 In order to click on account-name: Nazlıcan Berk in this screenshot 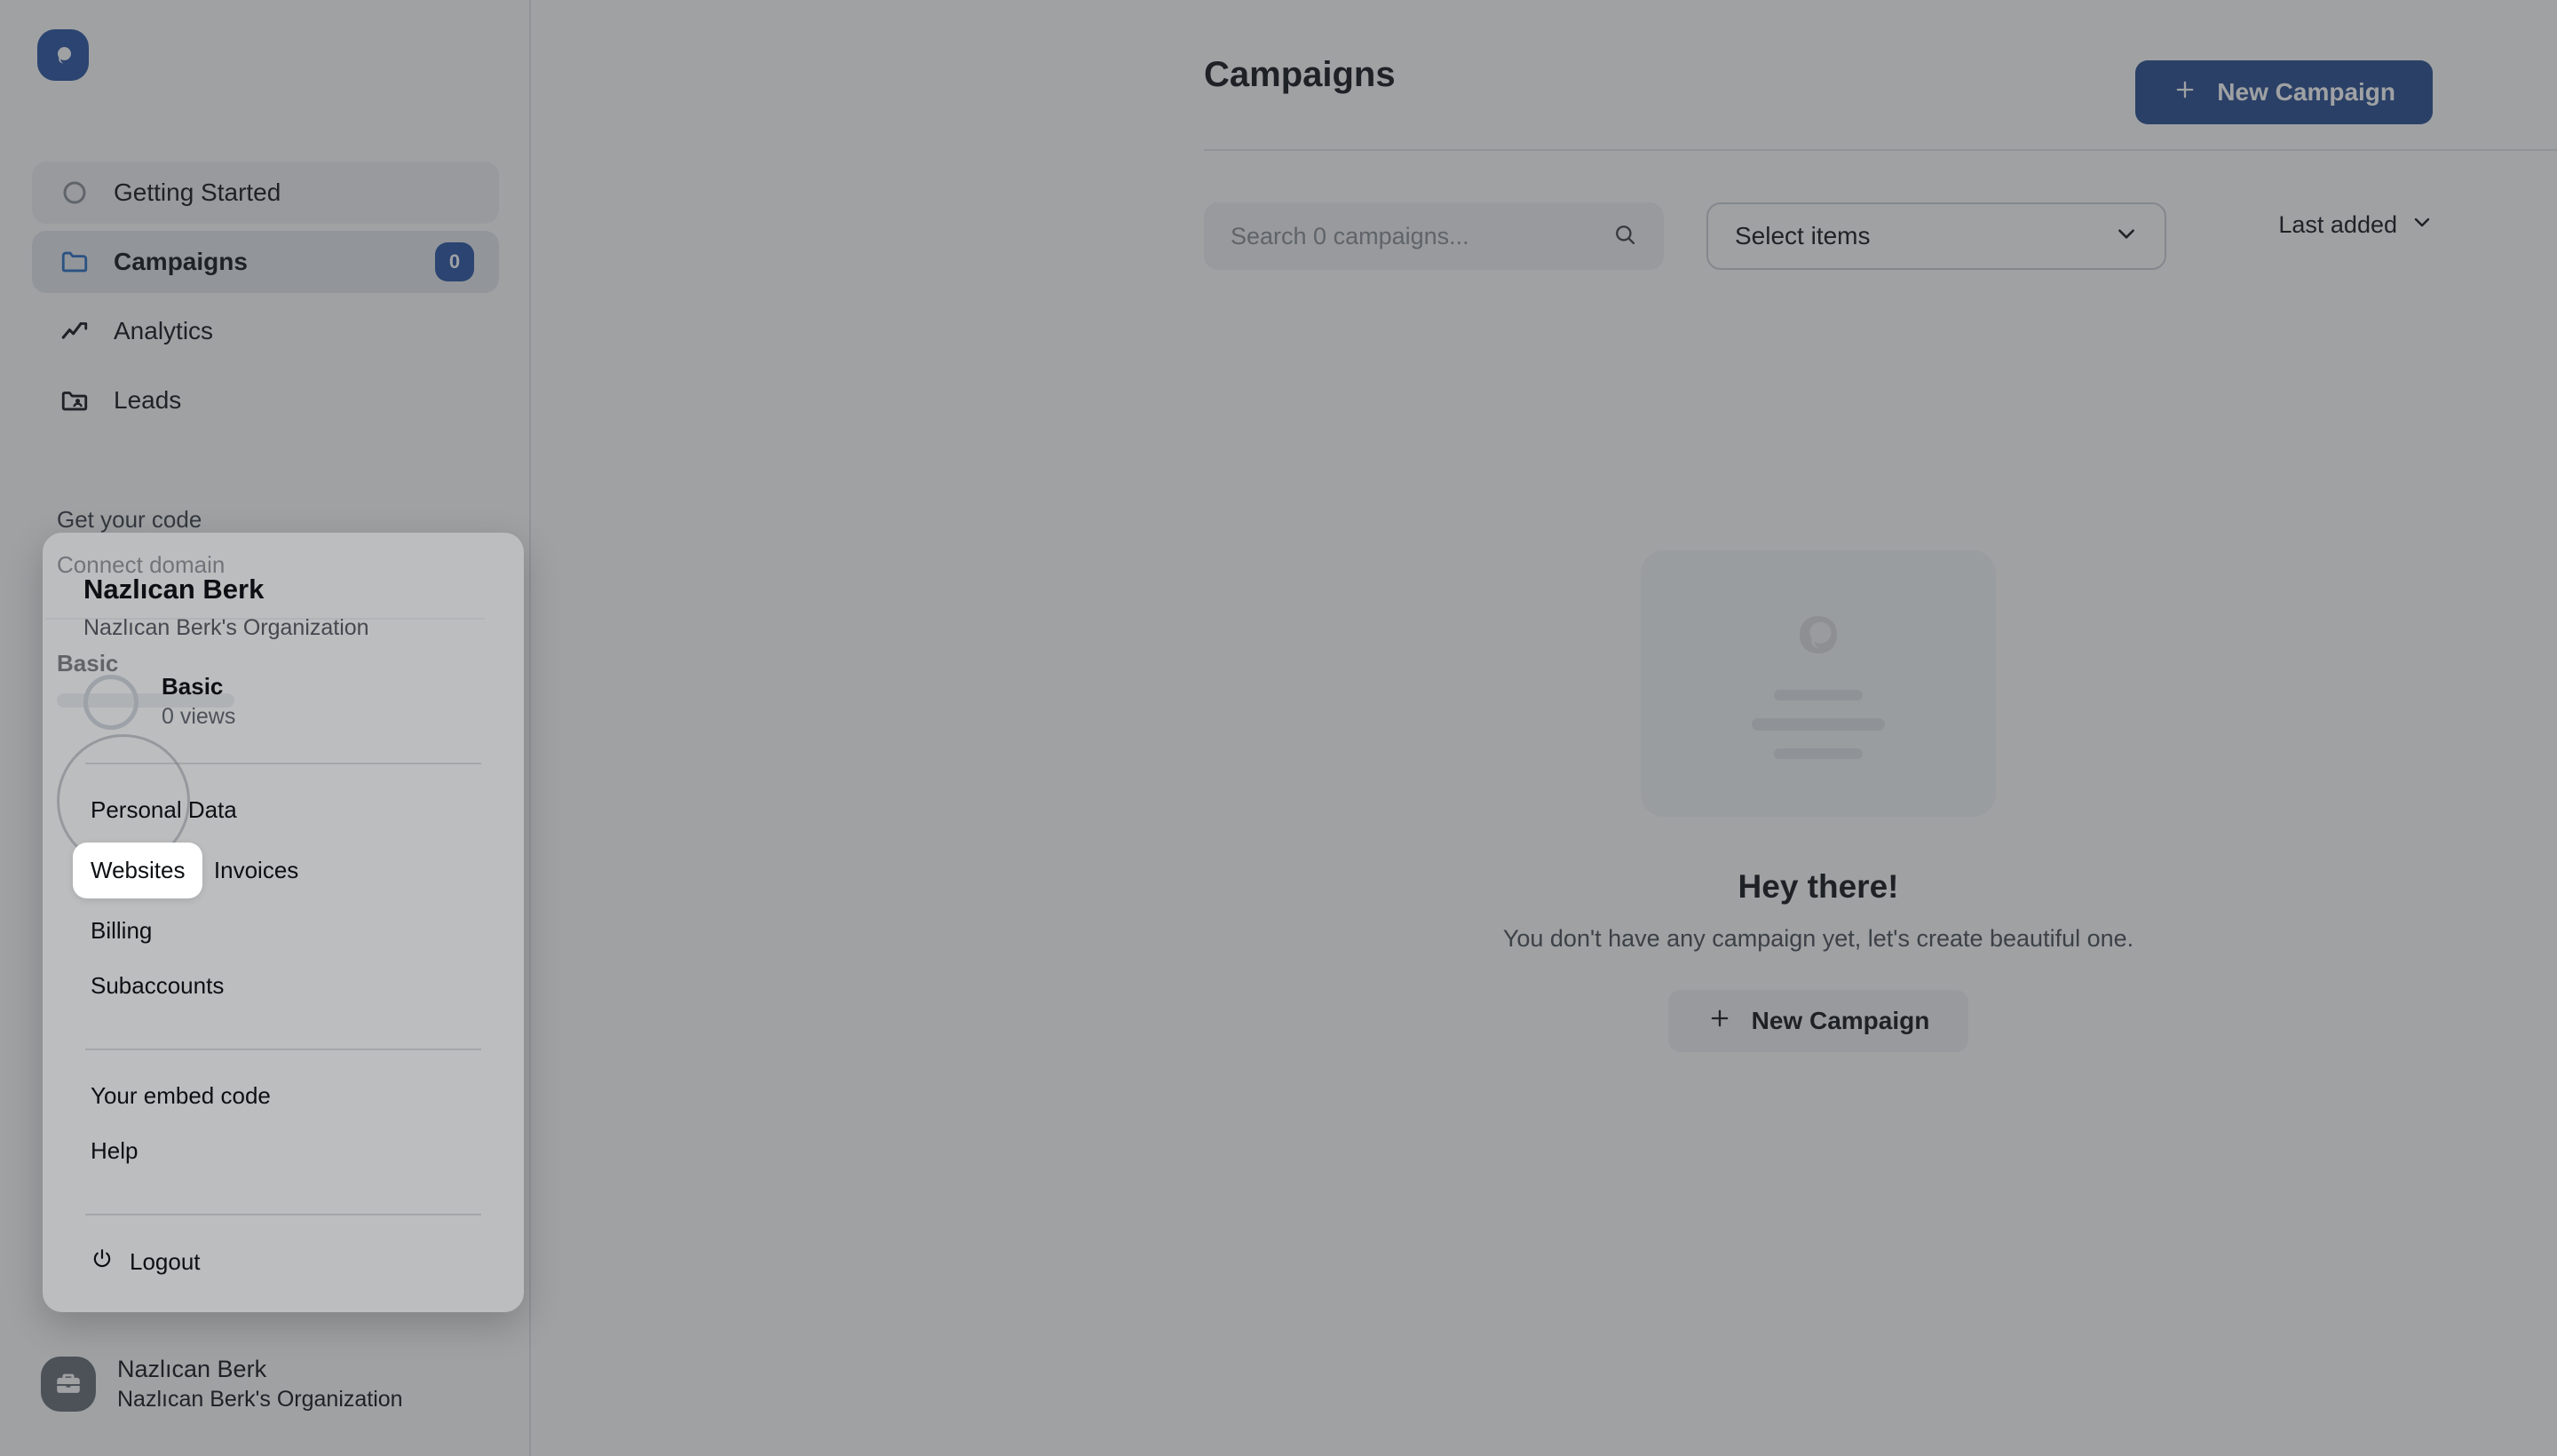, I will do `click(174, 589)`.